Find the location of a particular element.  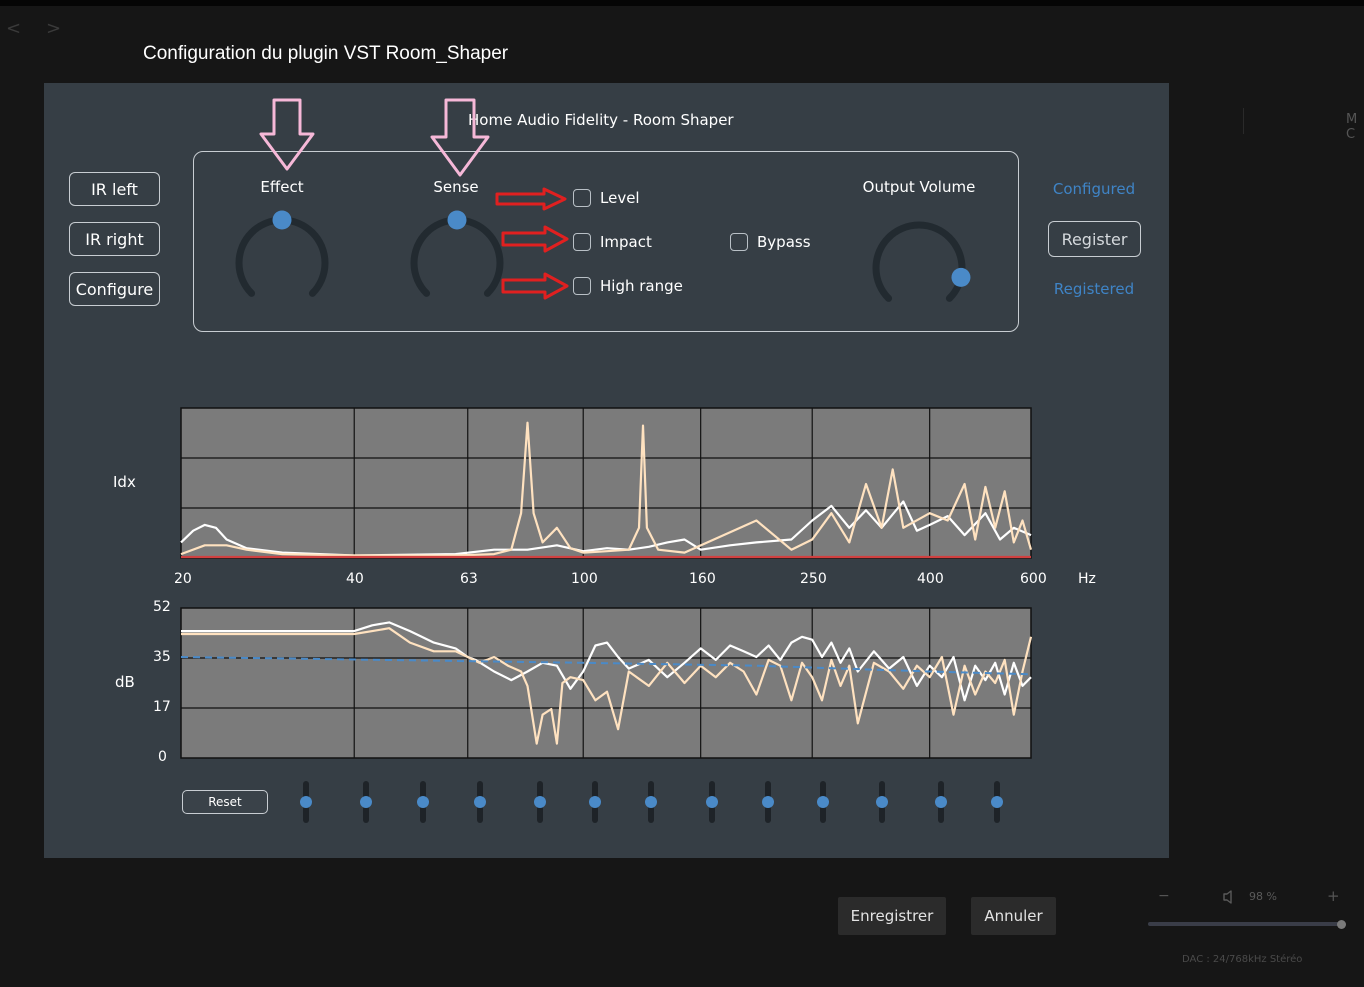

bypass-label: Bypass is located at coordinates (784, 242).